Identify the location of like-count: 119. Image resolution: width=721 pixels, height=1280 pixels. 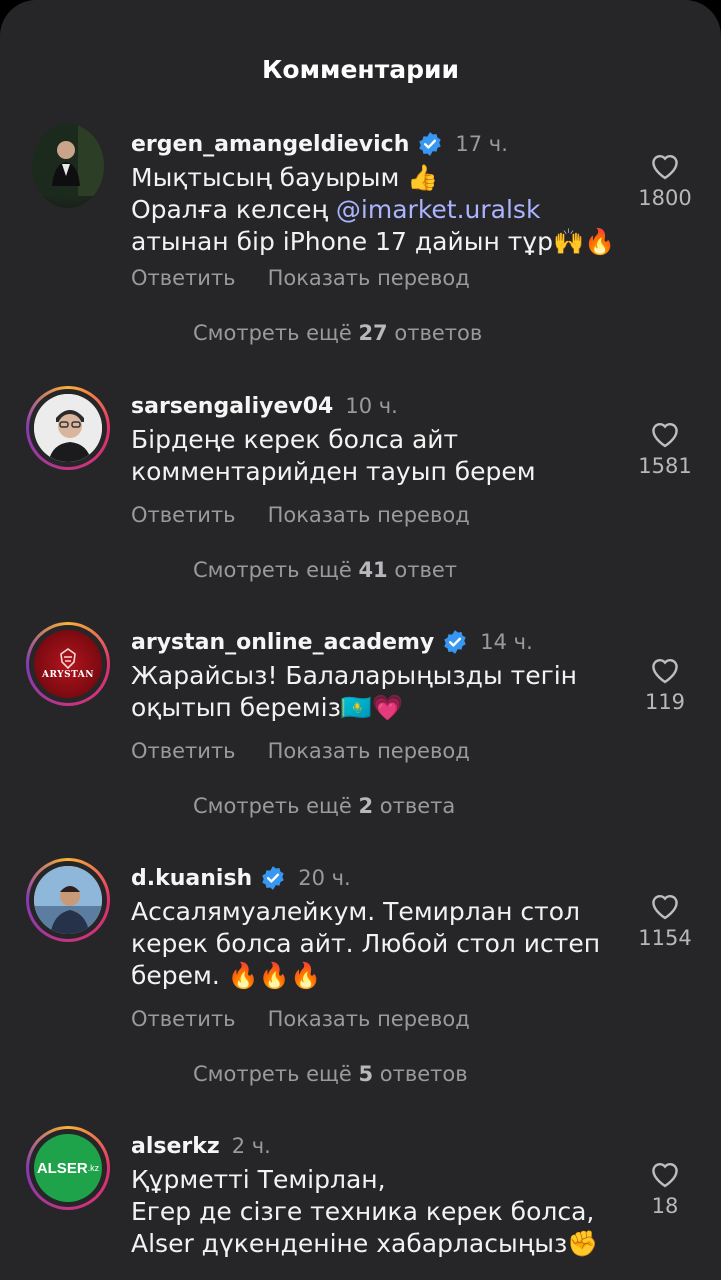
(665, 702).